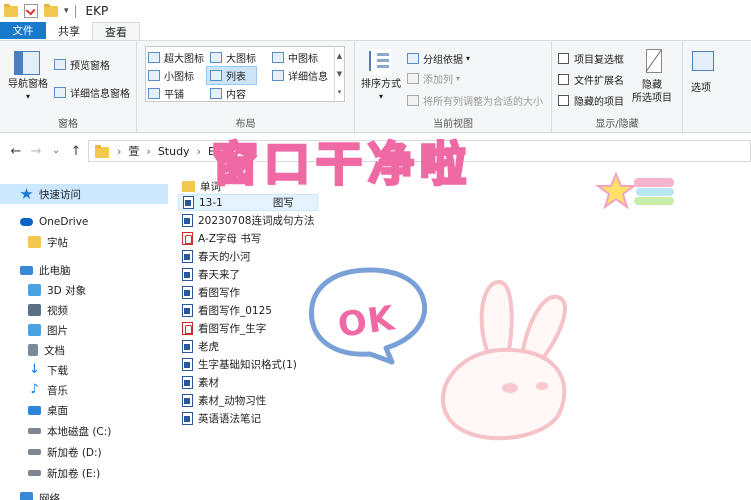  I want to click on sidebar-item-downloads: ↓ 下载, so click(34, 370).